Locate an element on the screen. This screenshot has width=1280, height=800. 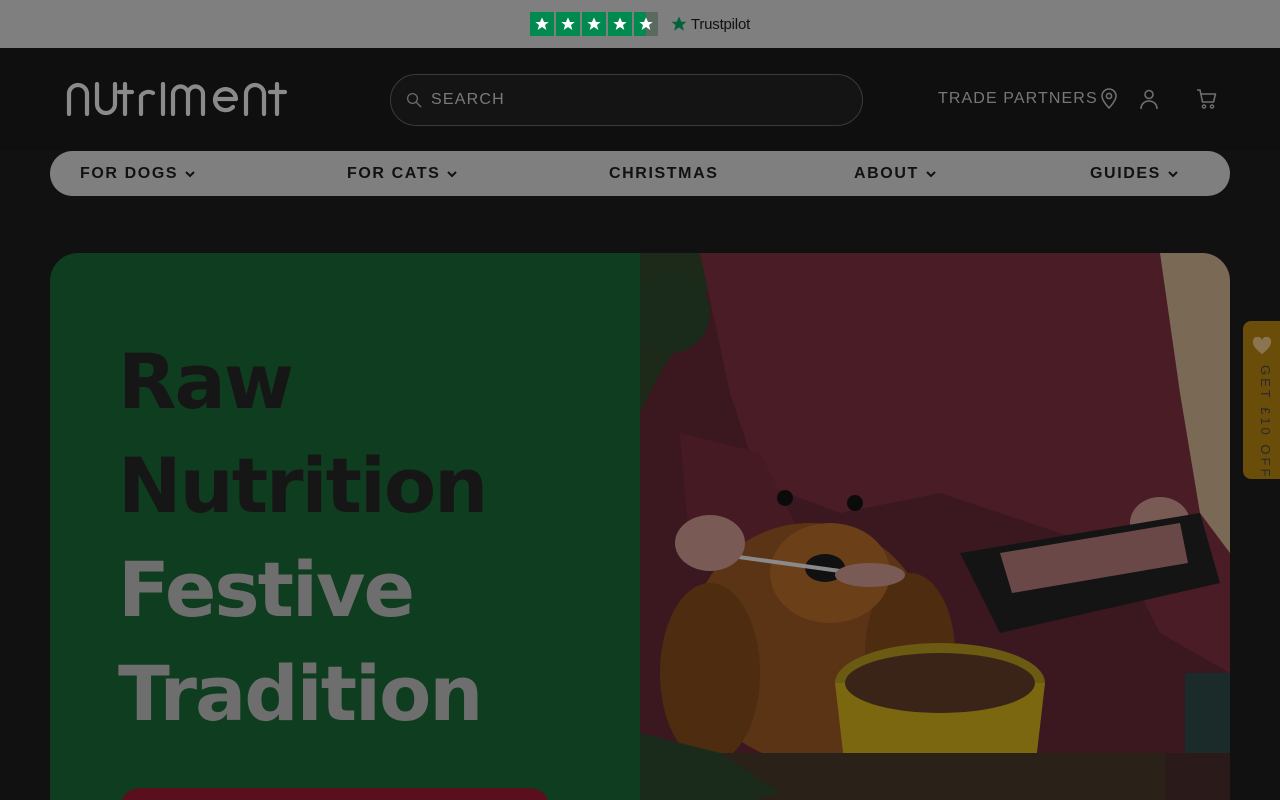
nav-item-for-dogs: FOR DOGS is located at coordinates (138, 173).